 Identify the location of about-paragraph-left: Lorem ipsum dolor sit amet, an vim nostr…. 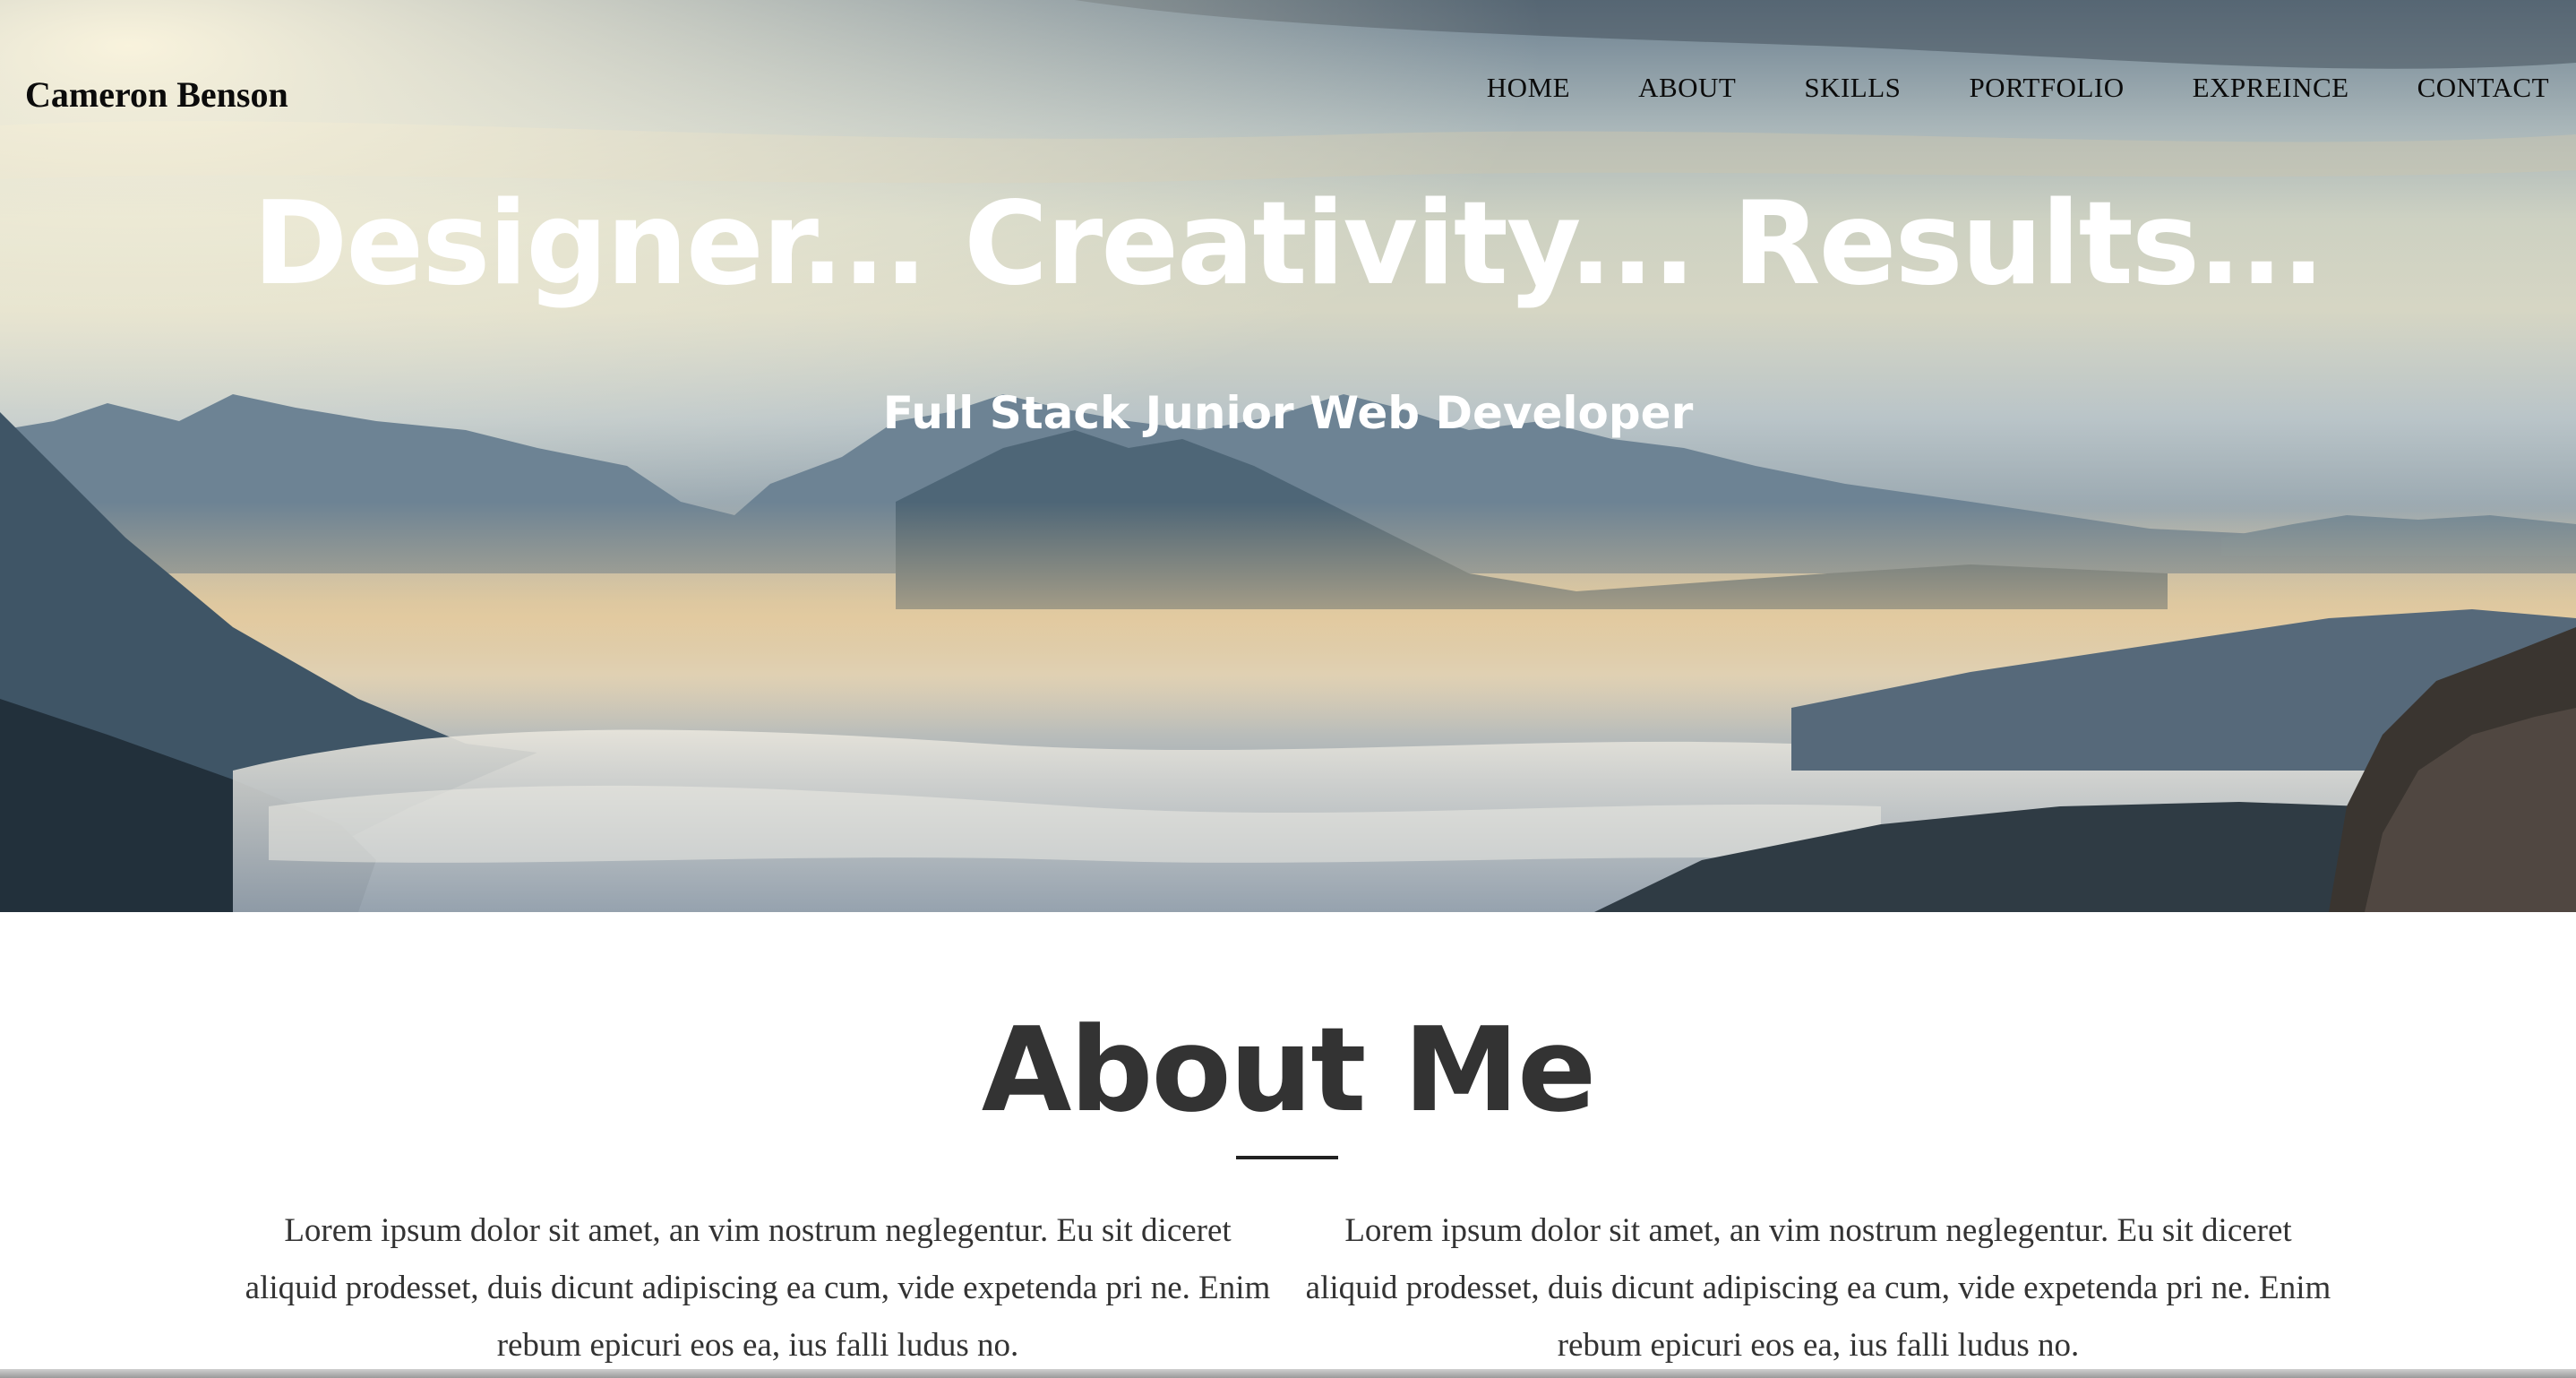
(758, 1288).